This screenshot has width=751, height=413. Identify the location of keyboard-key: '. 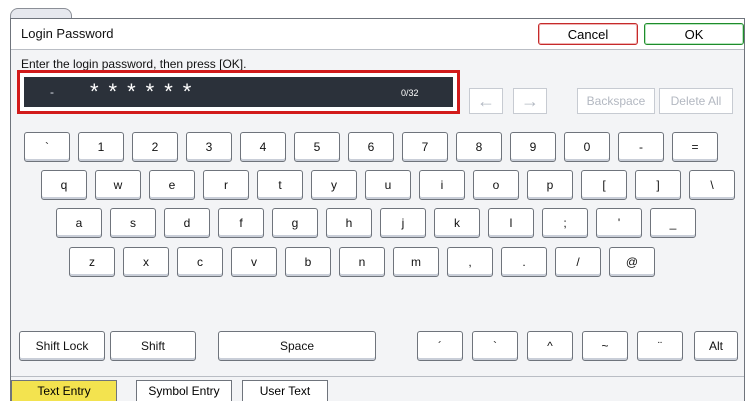
(619, 223).